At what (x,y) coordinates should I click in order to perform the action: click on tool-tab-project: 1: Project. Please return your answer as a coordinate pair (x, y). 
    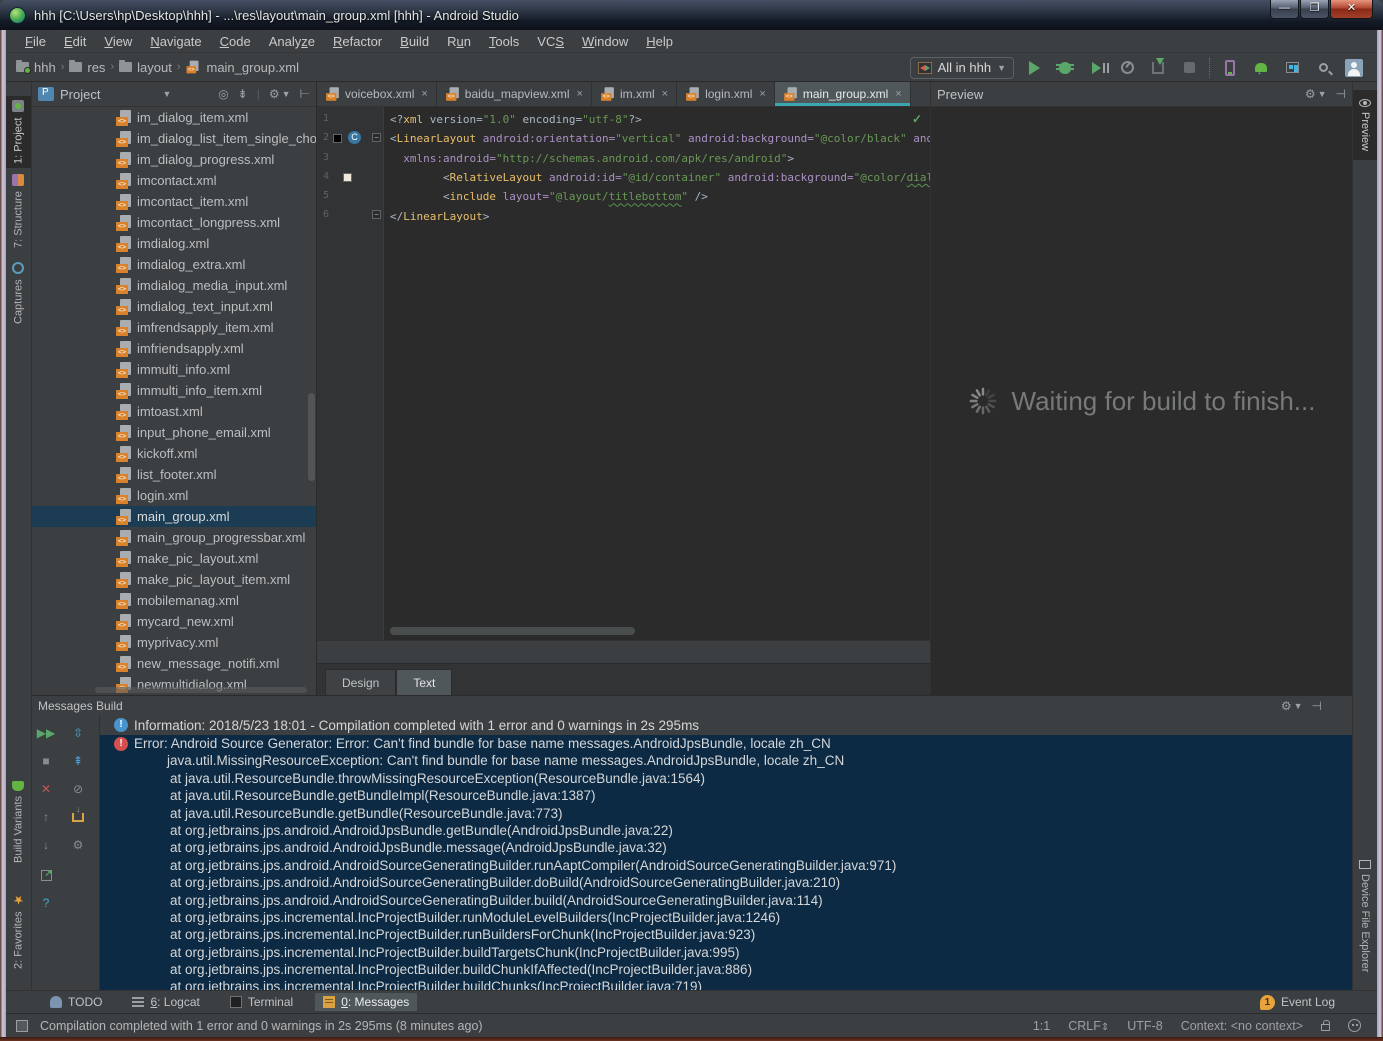
    Looking at the image, I should click on (18, 132).